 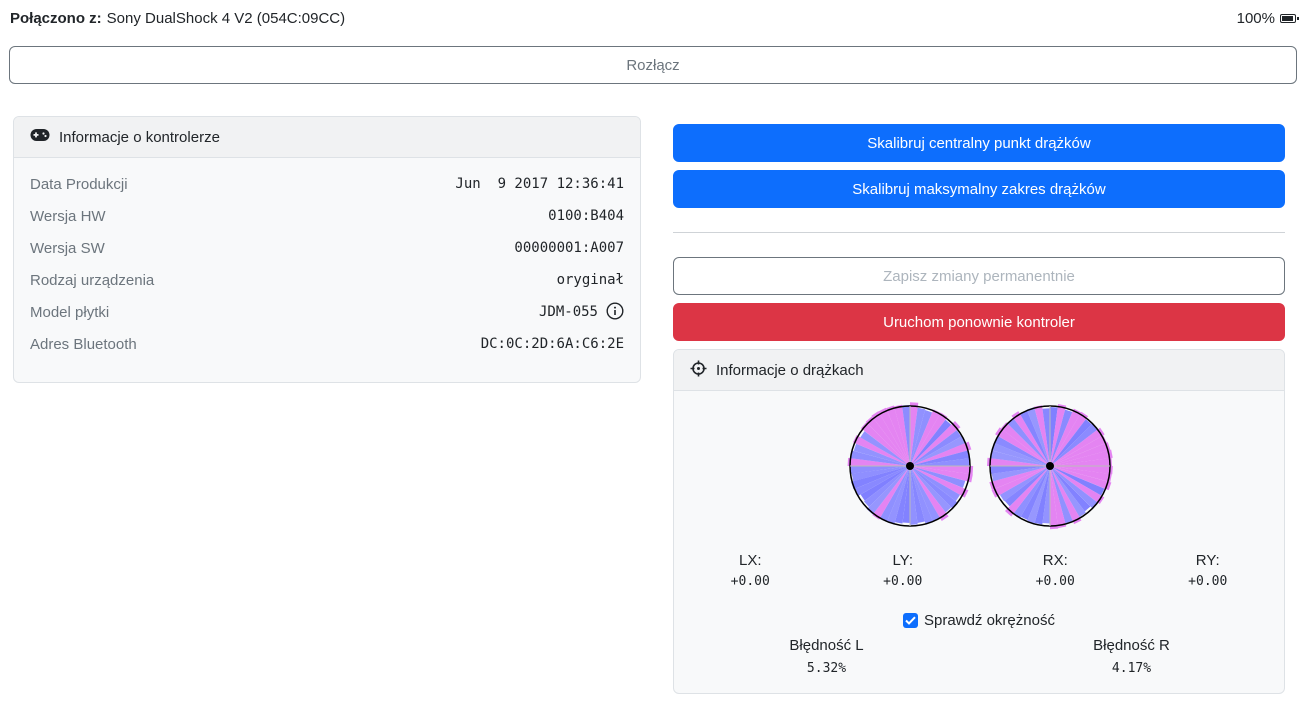 I want to click on axis-lx: LX: +0.00, so click(x=750, y=570).